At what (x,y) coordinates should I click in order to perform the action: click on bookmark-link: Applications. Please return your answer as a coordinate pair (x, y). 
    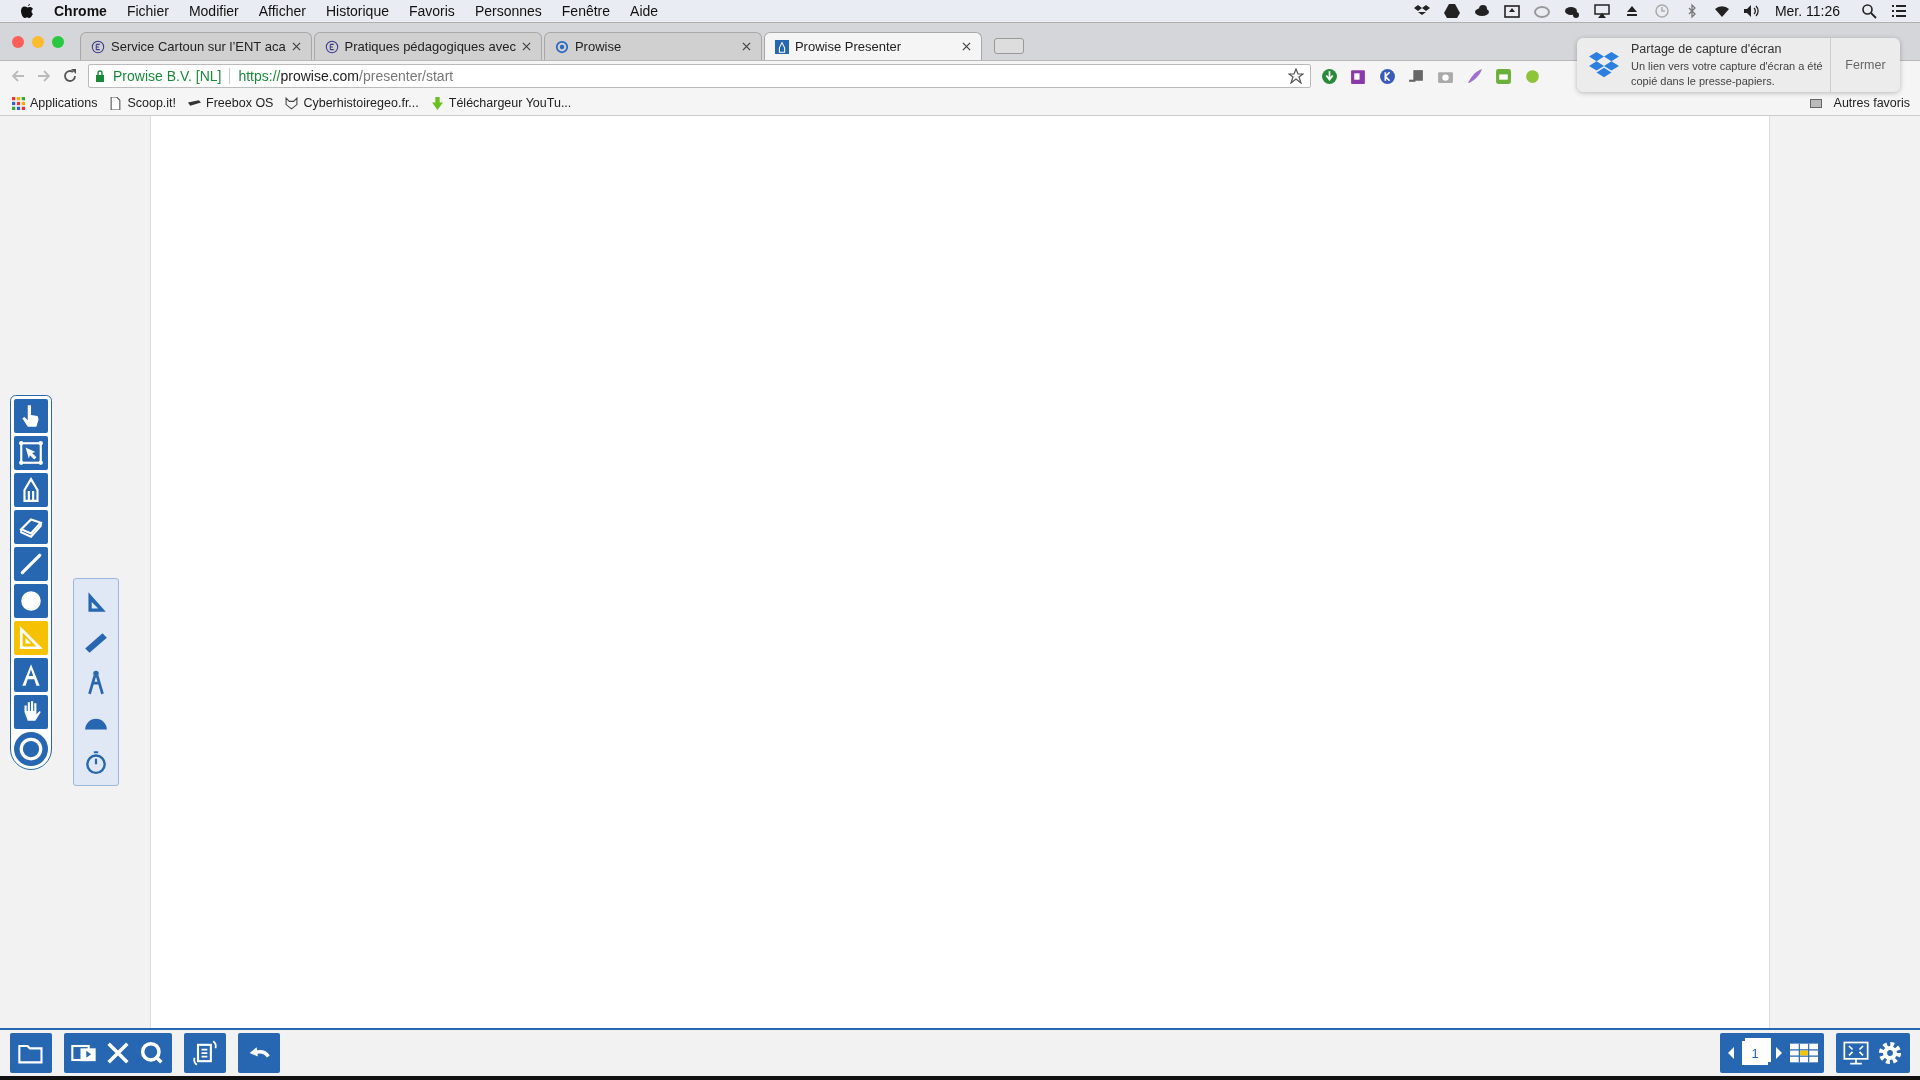
    Looking at the image, I should click on (64, 103).